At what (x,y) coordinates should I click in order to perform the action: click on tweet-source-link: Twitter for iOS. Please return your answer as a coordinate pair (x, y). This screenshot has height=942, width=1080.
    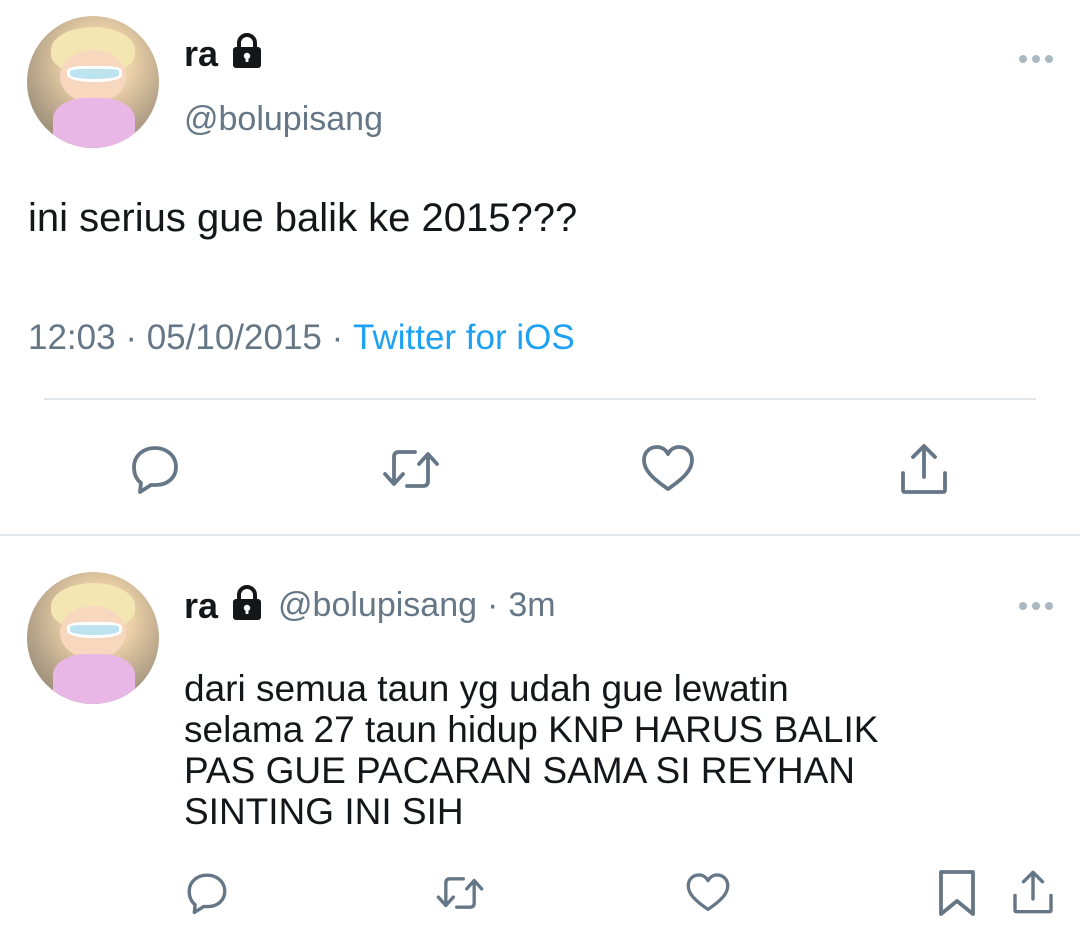
    Looking at the image, I should click on (464, 338).